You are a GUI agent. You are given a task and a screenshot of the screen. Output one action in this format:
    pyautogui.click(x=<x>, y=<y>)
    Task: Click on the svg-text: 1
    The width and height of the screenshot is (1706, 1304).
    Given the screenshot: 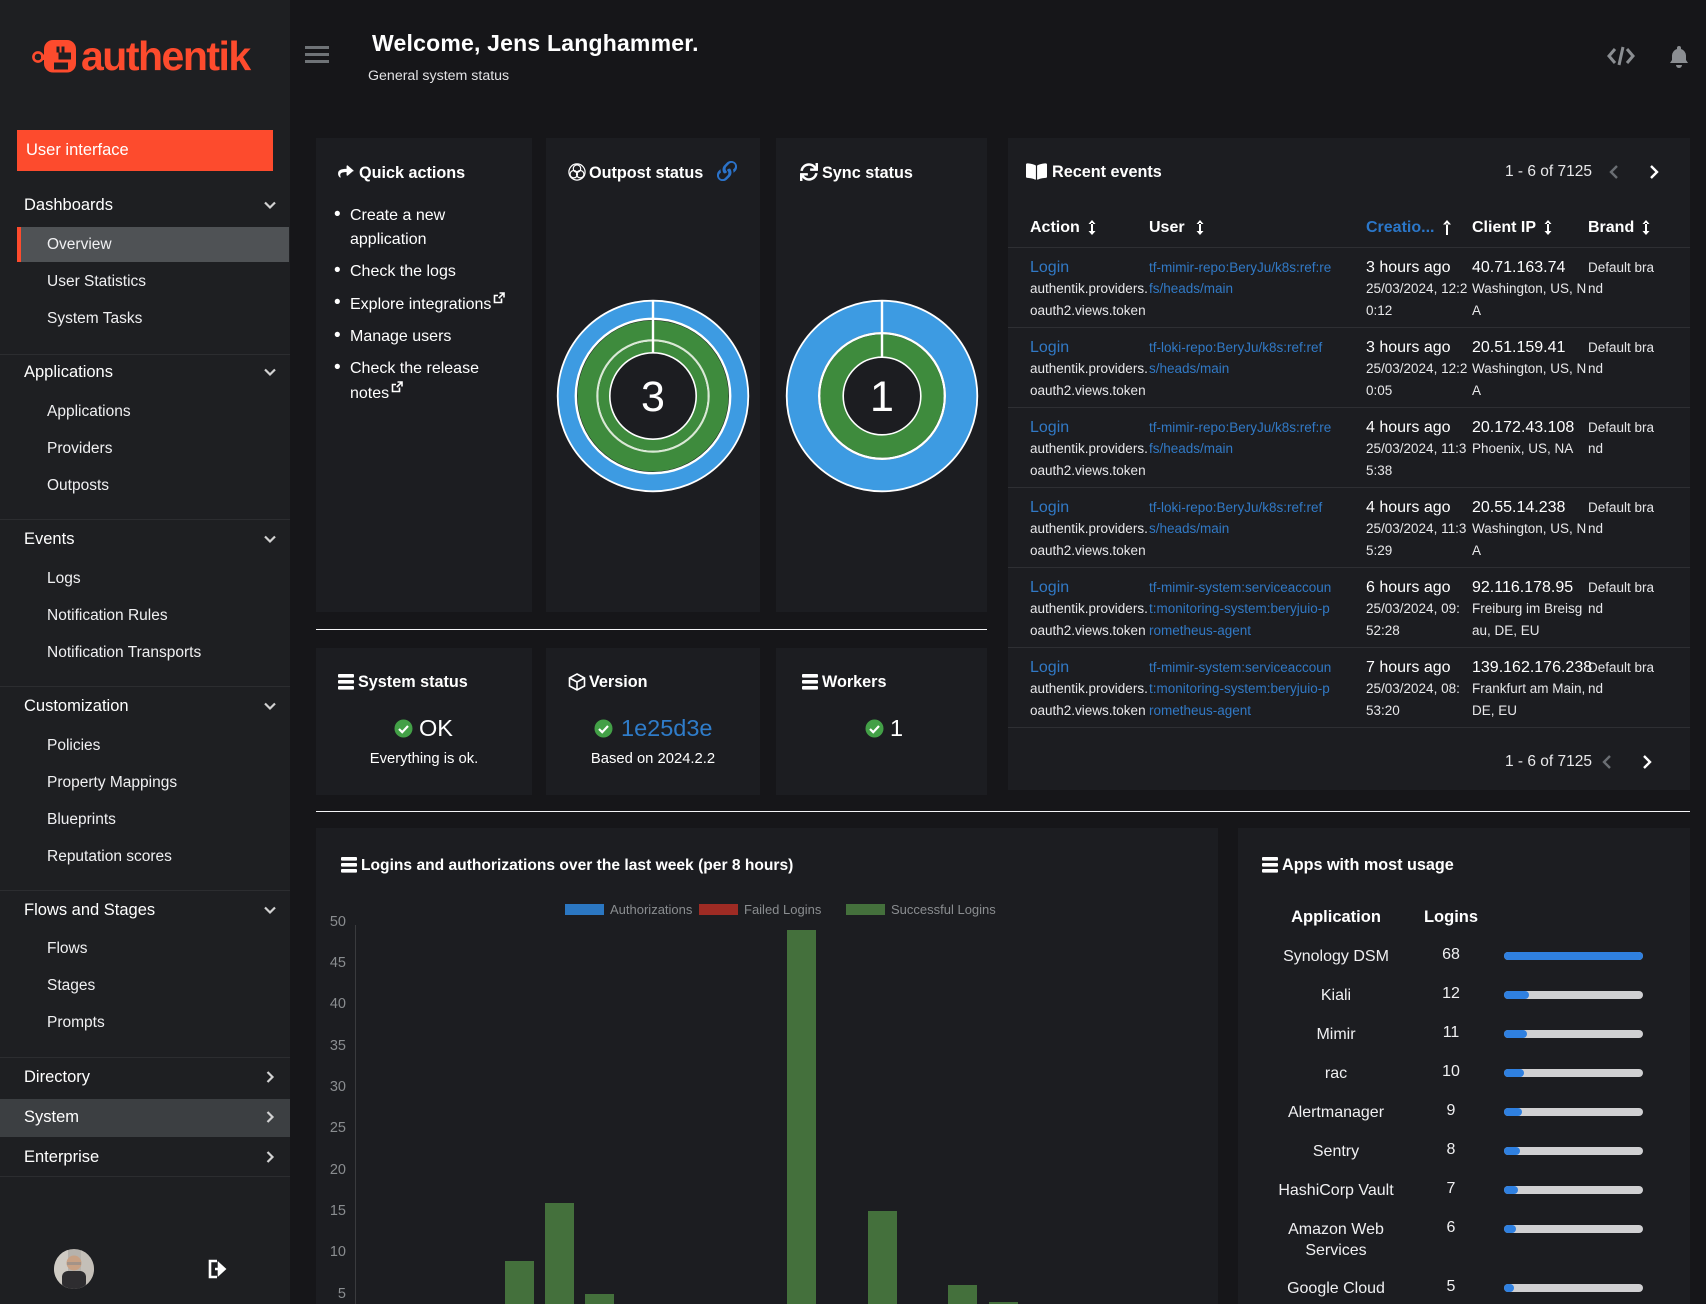 What is the action you would take?
    pyautogui.click(x=882, y=397)
    